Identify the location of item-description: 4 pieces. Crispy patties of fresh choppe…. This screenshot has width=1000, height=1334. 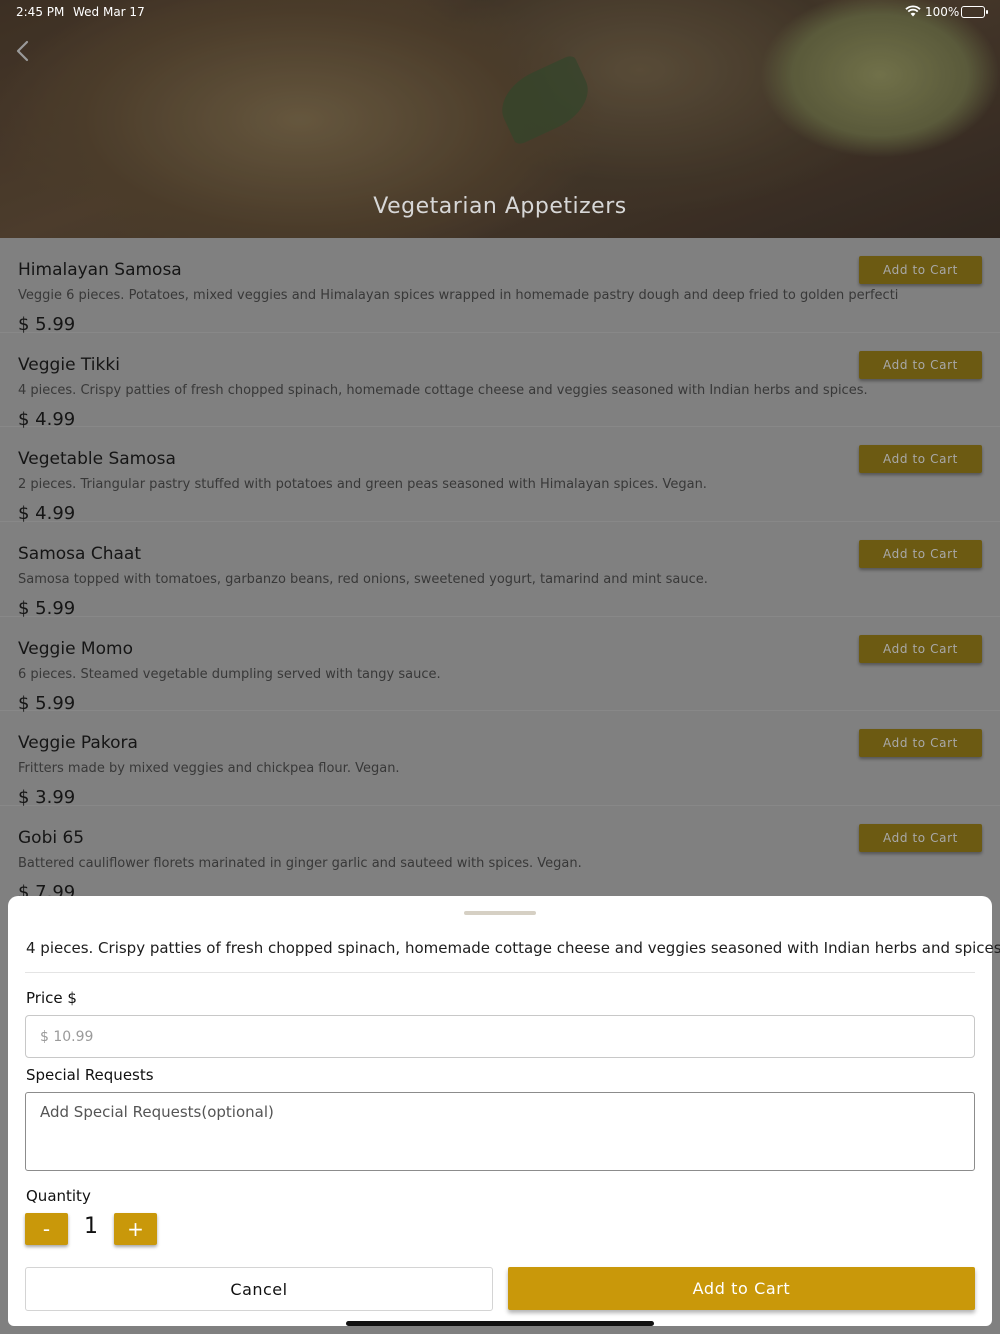
(443, 390).